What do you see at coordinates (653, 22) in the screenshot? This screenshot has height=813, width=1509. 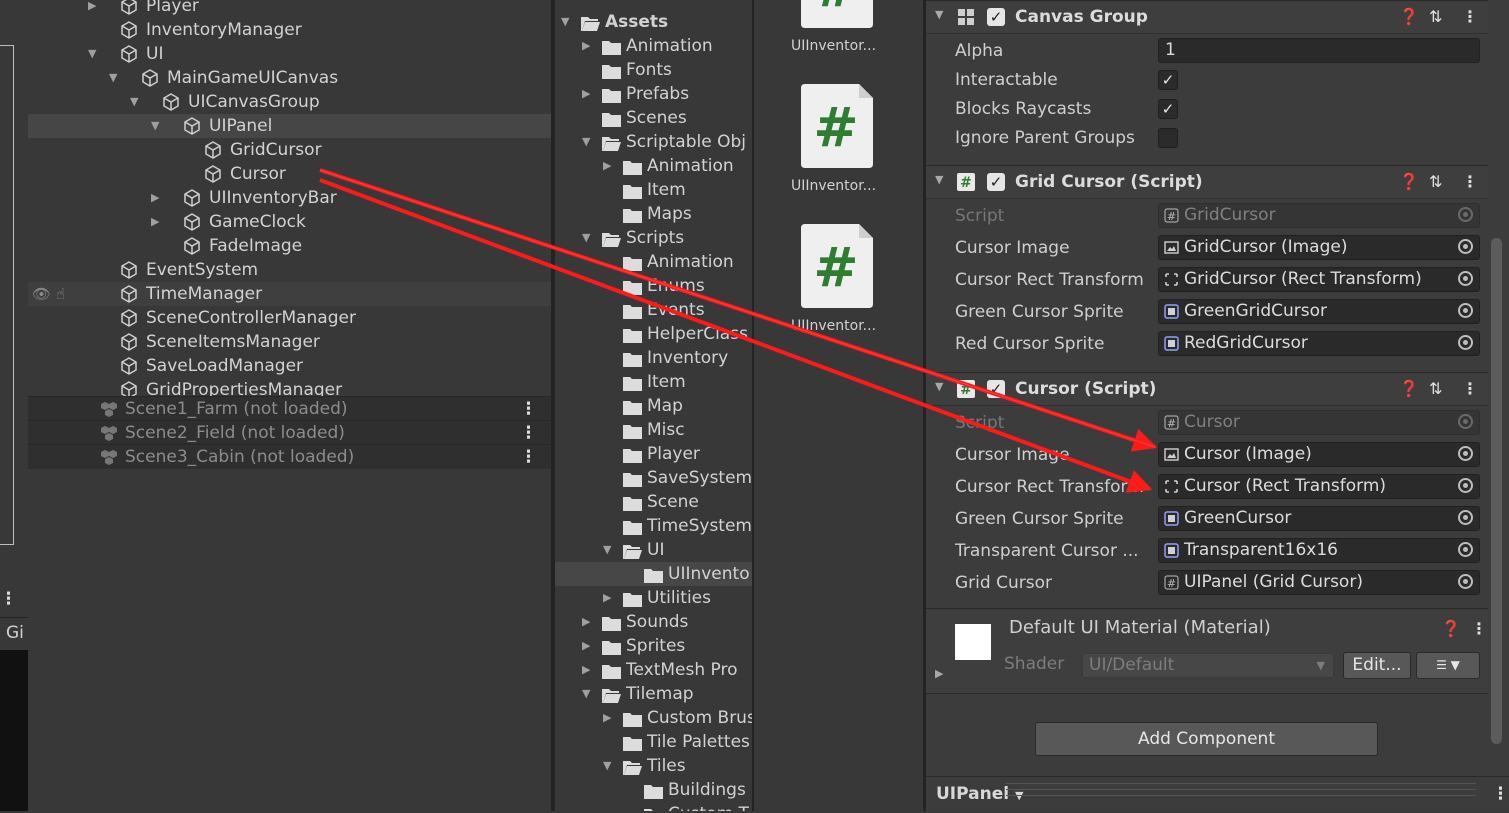 I see `project-folder-item: ▼ Assets` at bounding box center [653, 22].